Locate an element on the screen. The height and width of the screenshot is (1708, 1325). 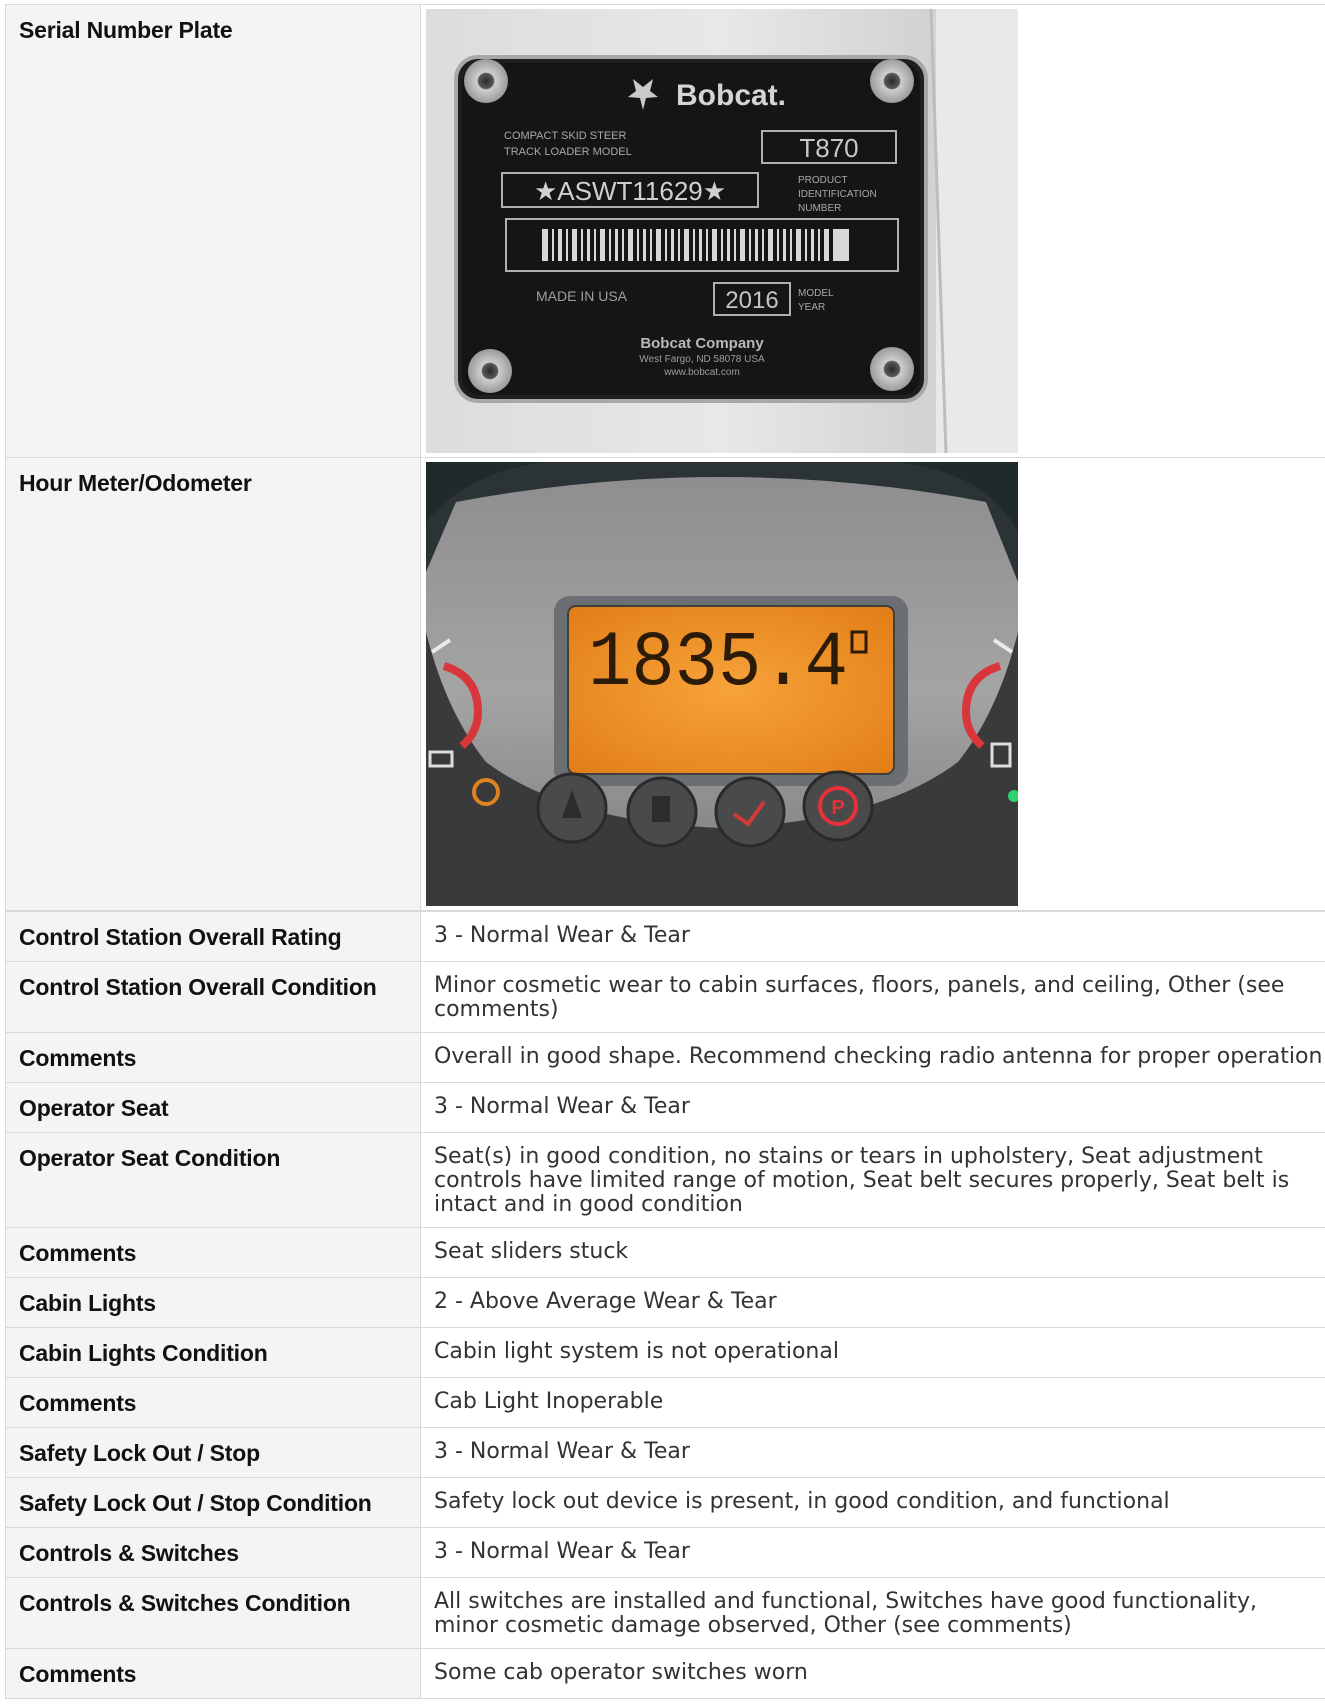
svg-text: IDENTIFICATION is located at coordinates (837, 194).